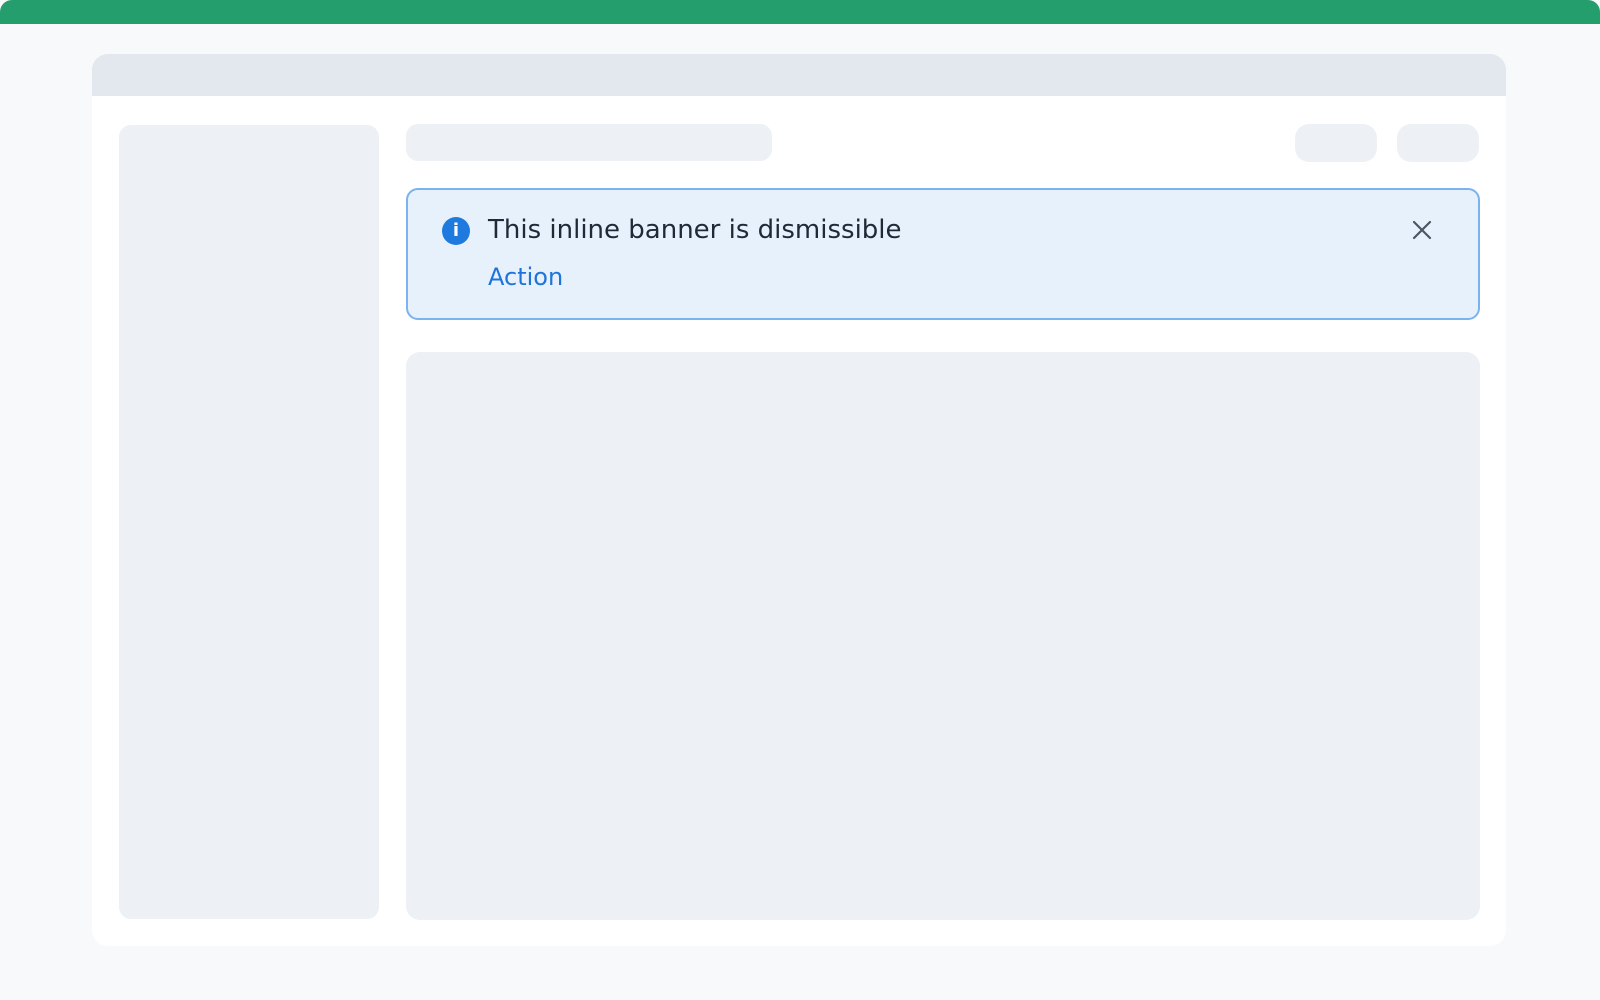 This screenshot has width=1600, height=1000. What do you see at coordinates (525, 277) in the screenshot?
I see `banner-action-link: Action` at bounding box center [525, 277].